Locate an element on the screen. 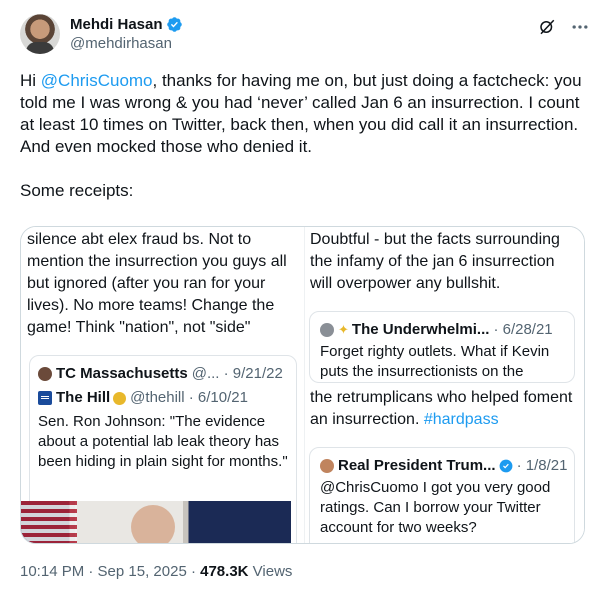  author-block: Mehdi Hasan @mehdirhasan is located at coordinates (126, 34).